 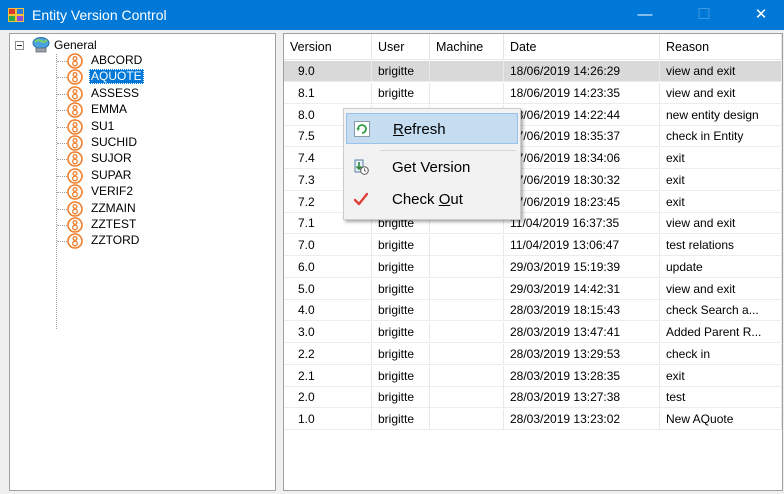 What do you see at coordinates (533, 398) in the screenshot?
I see `table-row: 2.0 brigitte 28/03/2019 13:27:38 test` at bounding box center [533, 398].